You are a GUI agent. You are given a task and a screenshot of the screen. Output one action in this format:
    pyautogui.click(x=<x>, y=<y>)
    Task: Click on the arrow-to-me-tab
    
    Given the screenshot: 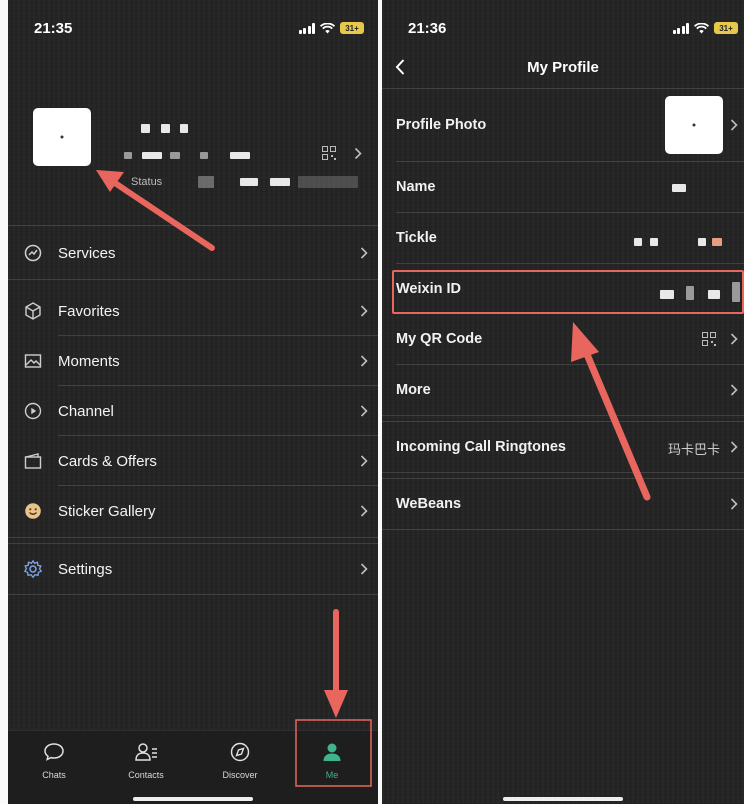 What is the action you would take?
    pyautogui.click(x=336, y=663)
    